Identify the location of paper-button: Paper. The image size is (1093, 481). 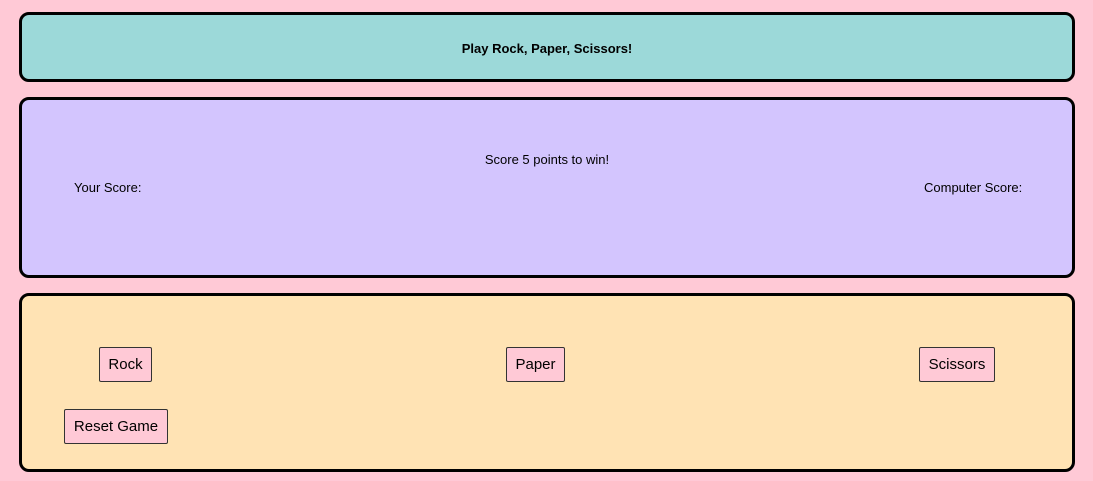
(535, 364).